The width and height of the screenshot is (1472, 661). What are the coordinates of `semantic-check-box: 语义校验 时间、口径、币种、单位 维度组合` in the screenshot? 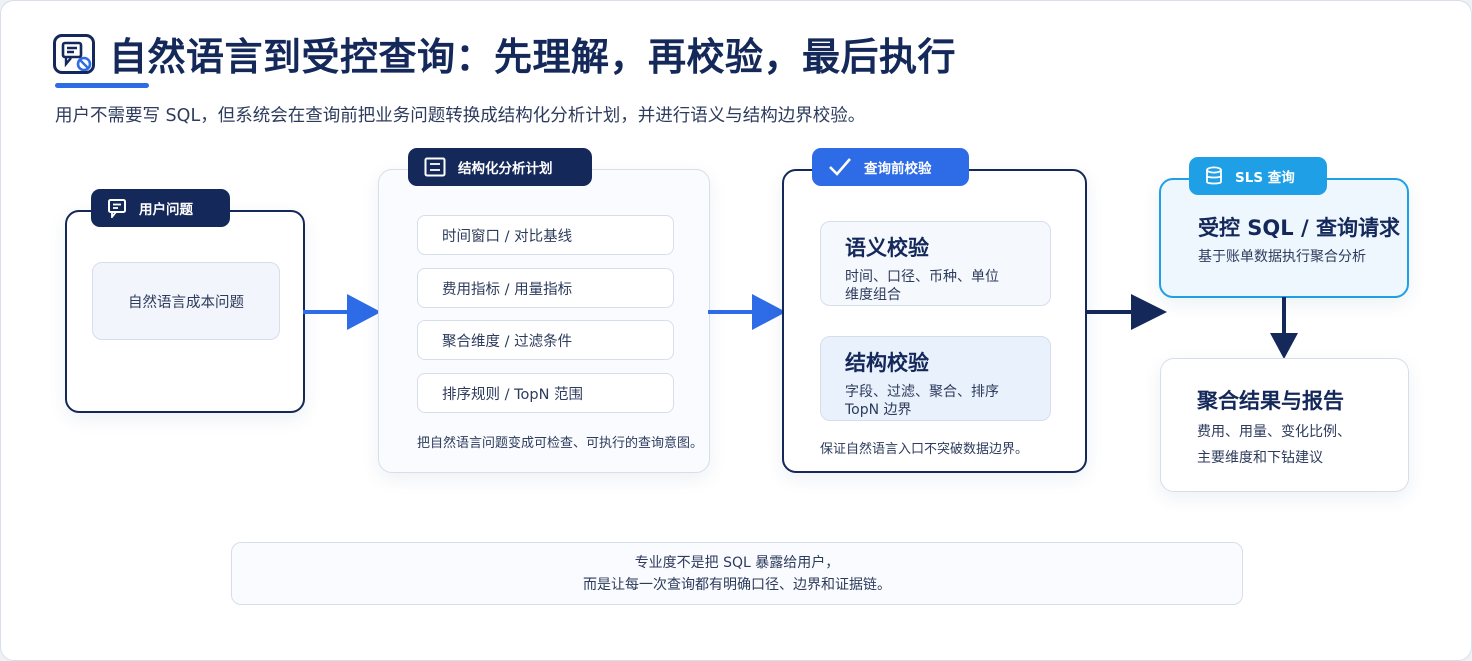 It's located at (935, 263).